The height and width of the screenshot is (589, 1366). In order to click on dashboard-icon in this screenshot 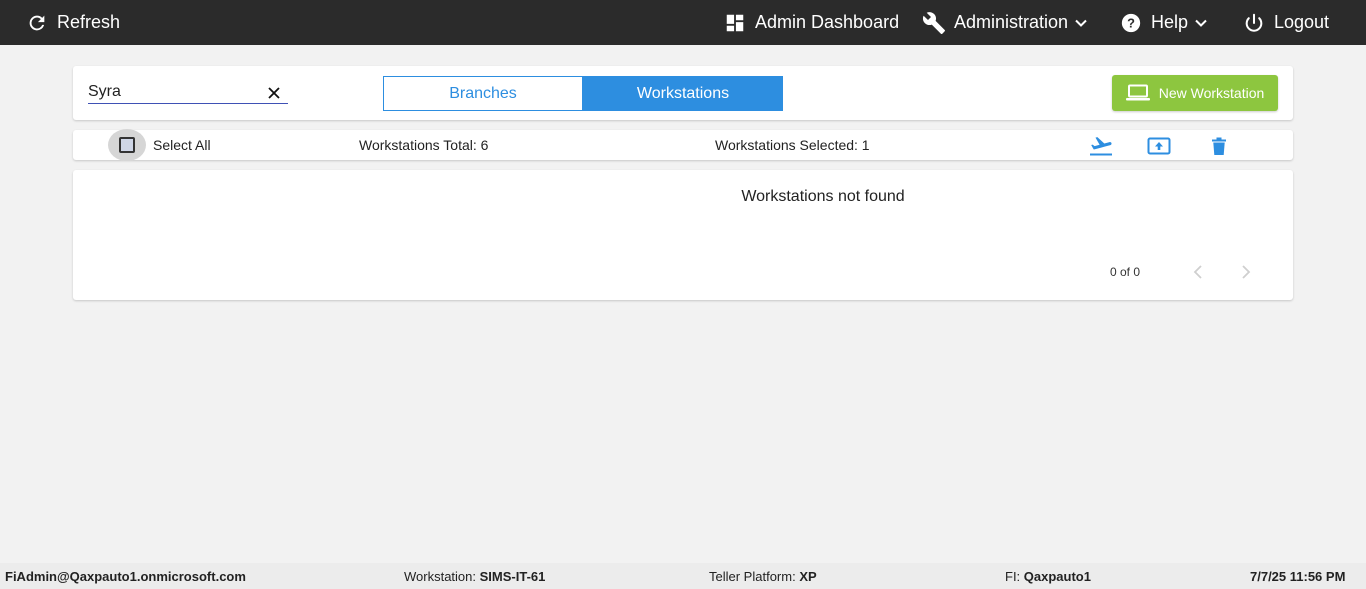, I will do `click(735, 23)`.